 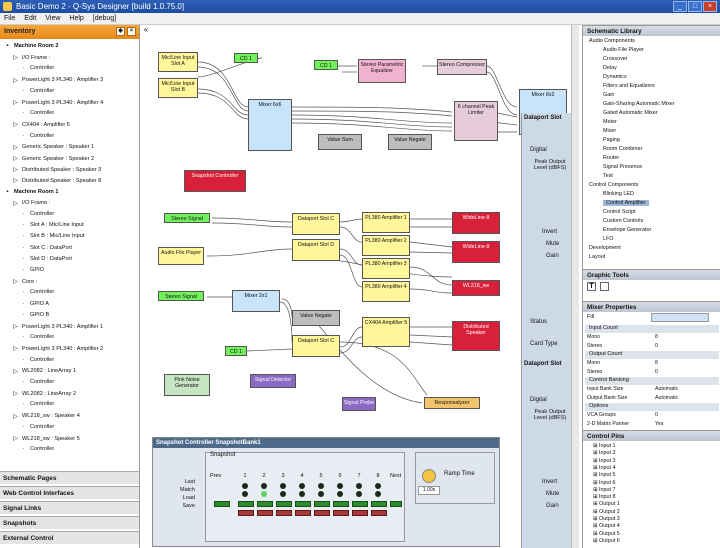 I want to click on stereo-signal-b: Stereo Signal, so click(x=181, y=296).